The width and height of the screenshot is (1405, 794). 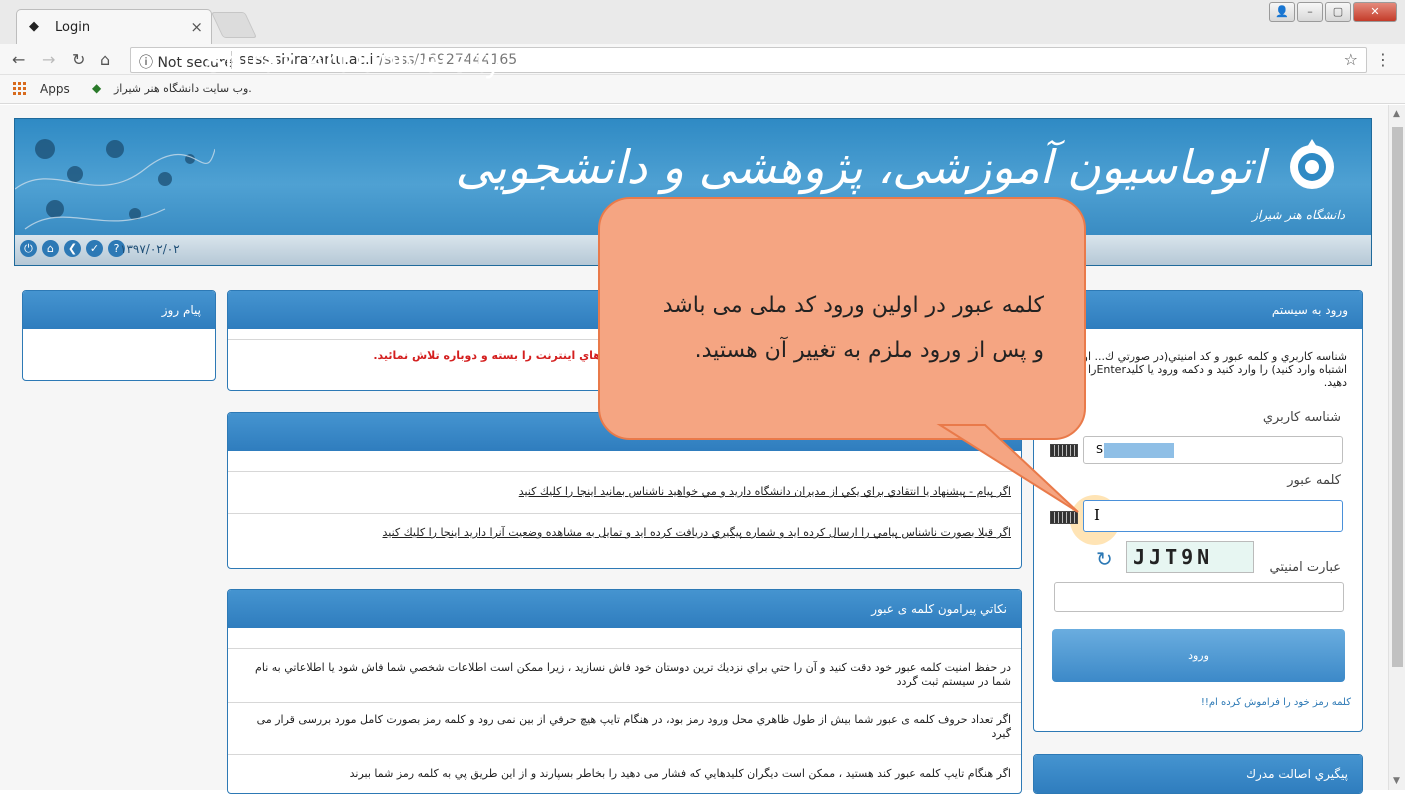 What do you see at coordinates (1199, 597) in the screenshot?
I see `captcha-field` at bounding box center [1199, 597].